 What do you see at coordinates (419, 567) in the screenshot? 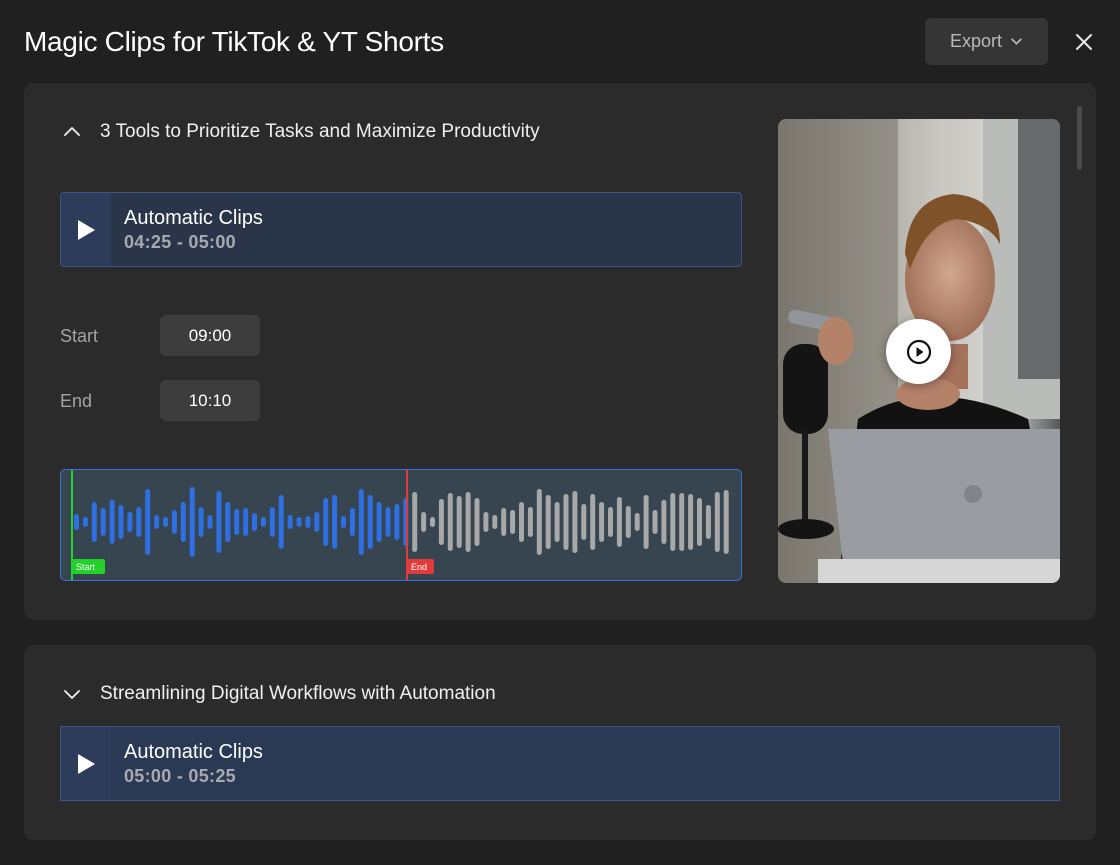
I see `end-marker-label: End` at bounding box center [419, 567].